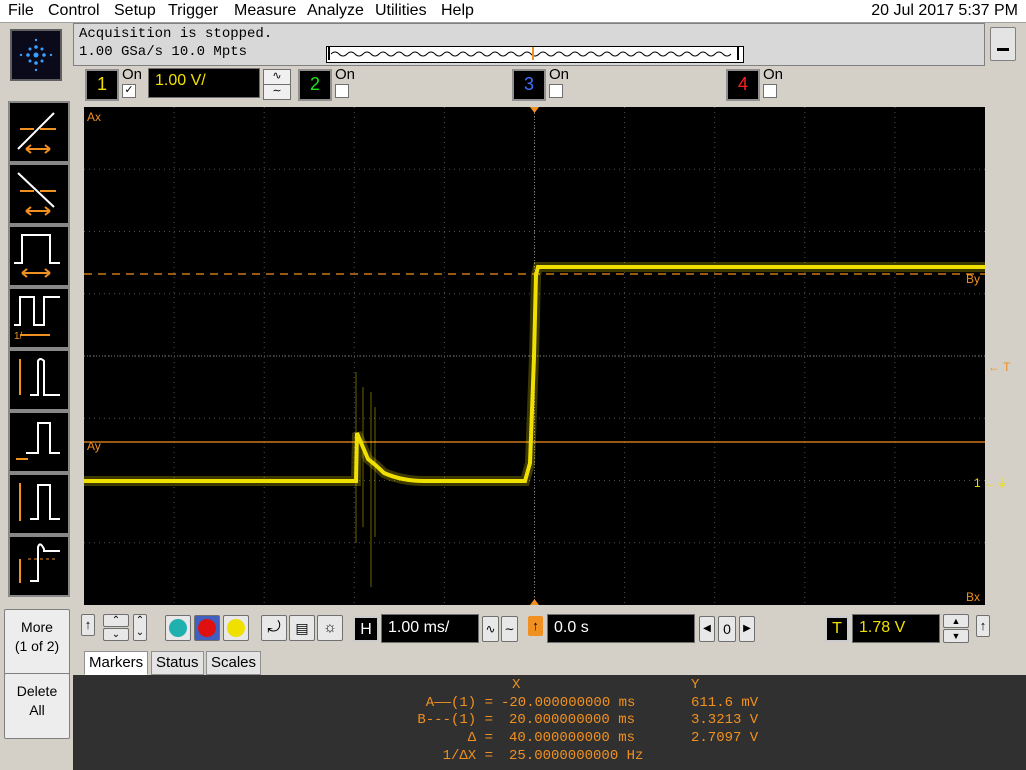 The height and width of the screenshot is (770, 1026). What do you see at coordinates (991, 483) in the screenshot?
I see `channel-1-ground-marker: 1 ←⏚` at bounding box center [991, 483].